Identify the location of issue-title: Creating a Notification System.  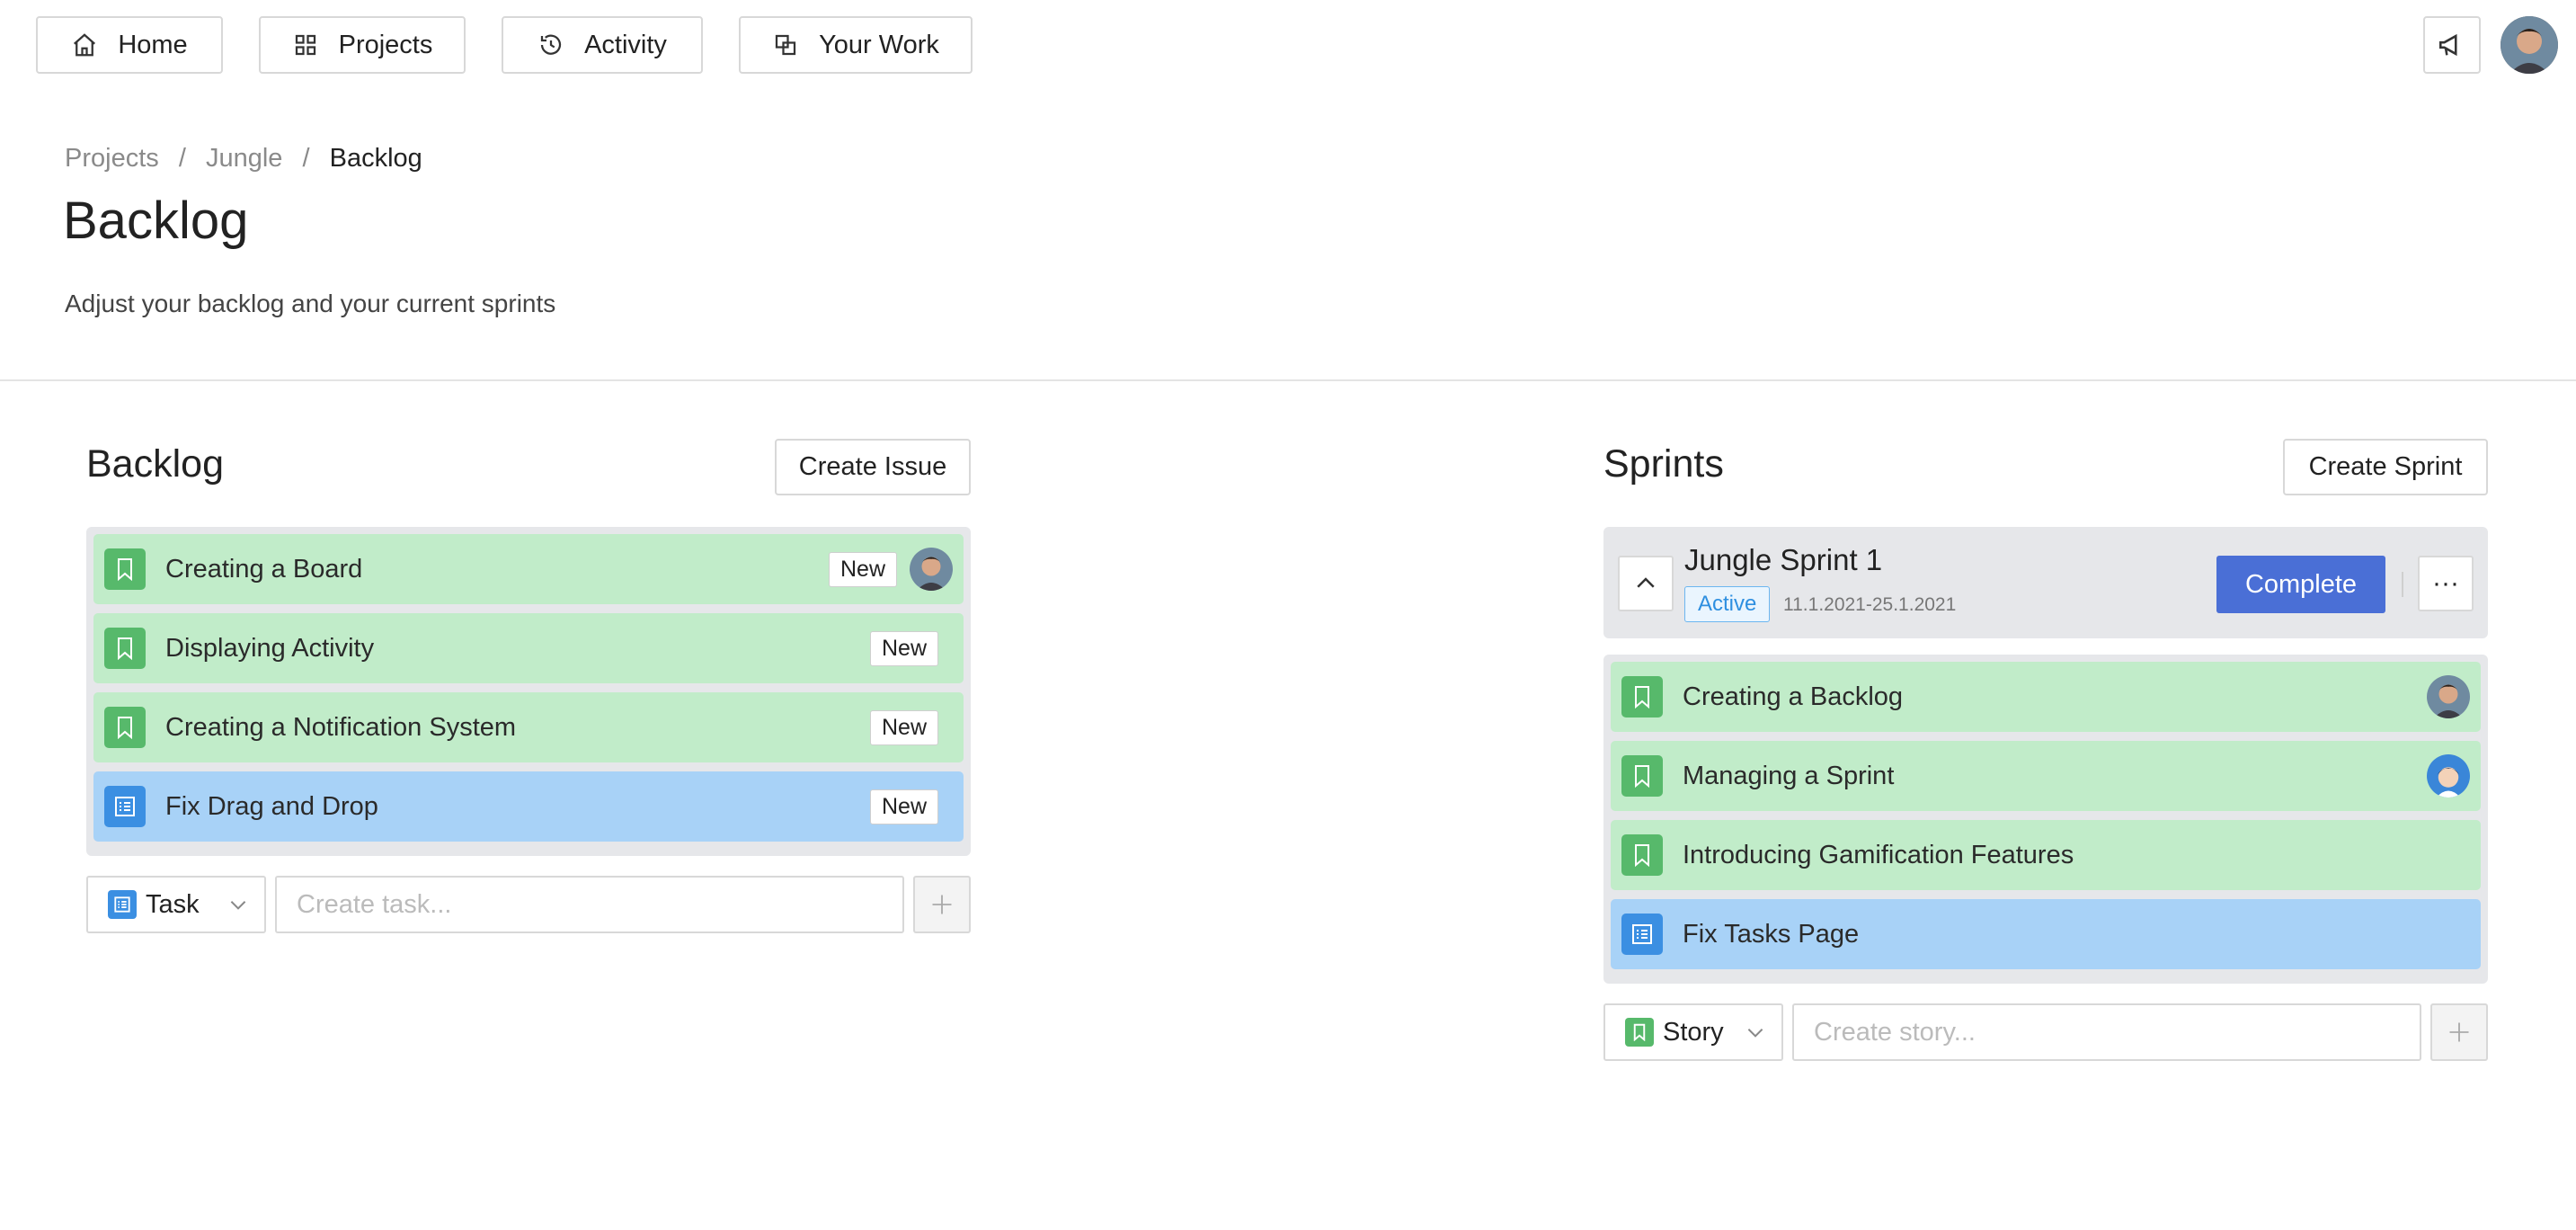
(341, 727).